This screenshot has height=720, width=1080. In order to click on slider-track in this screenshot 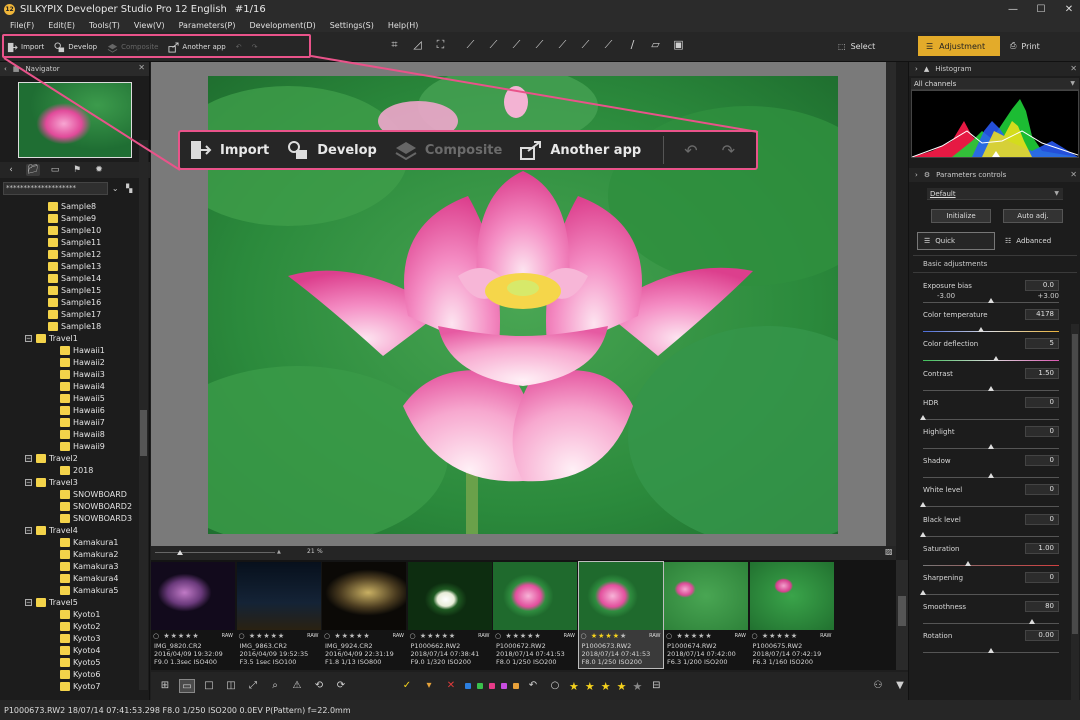, I will do `click(215, 552)`.